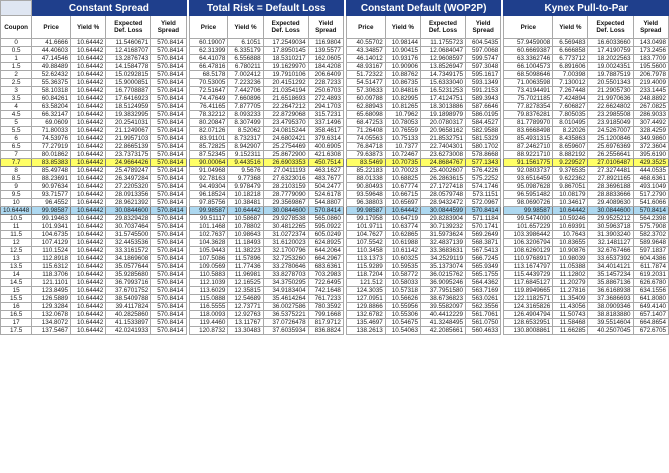 The image size is (669, 473). I want to click on cell-tr-yield-spread: 570.8414, so click(325, 210).